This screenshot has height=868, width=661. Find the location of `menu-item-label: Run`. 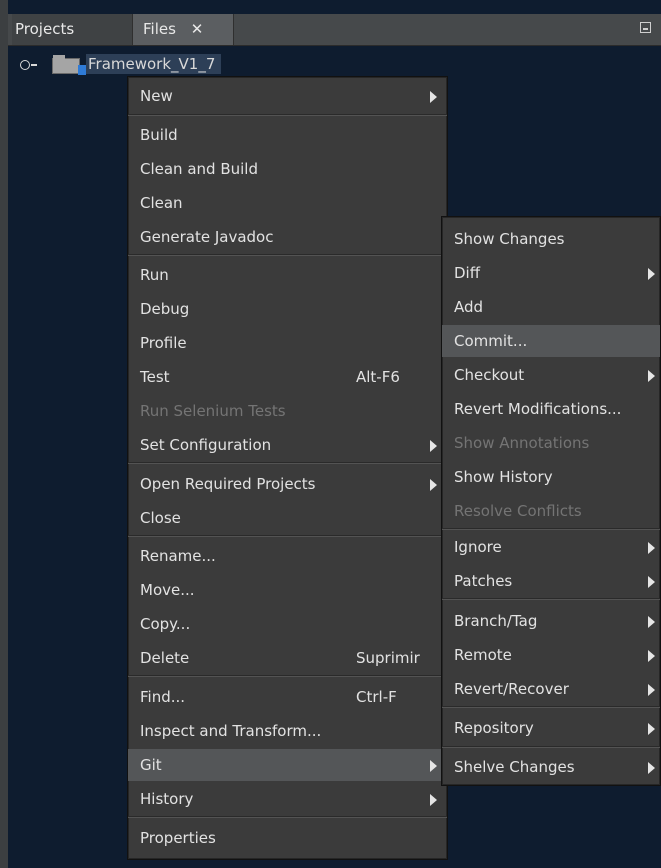

menu-item-label: Run is located at coordinates (154, 275).